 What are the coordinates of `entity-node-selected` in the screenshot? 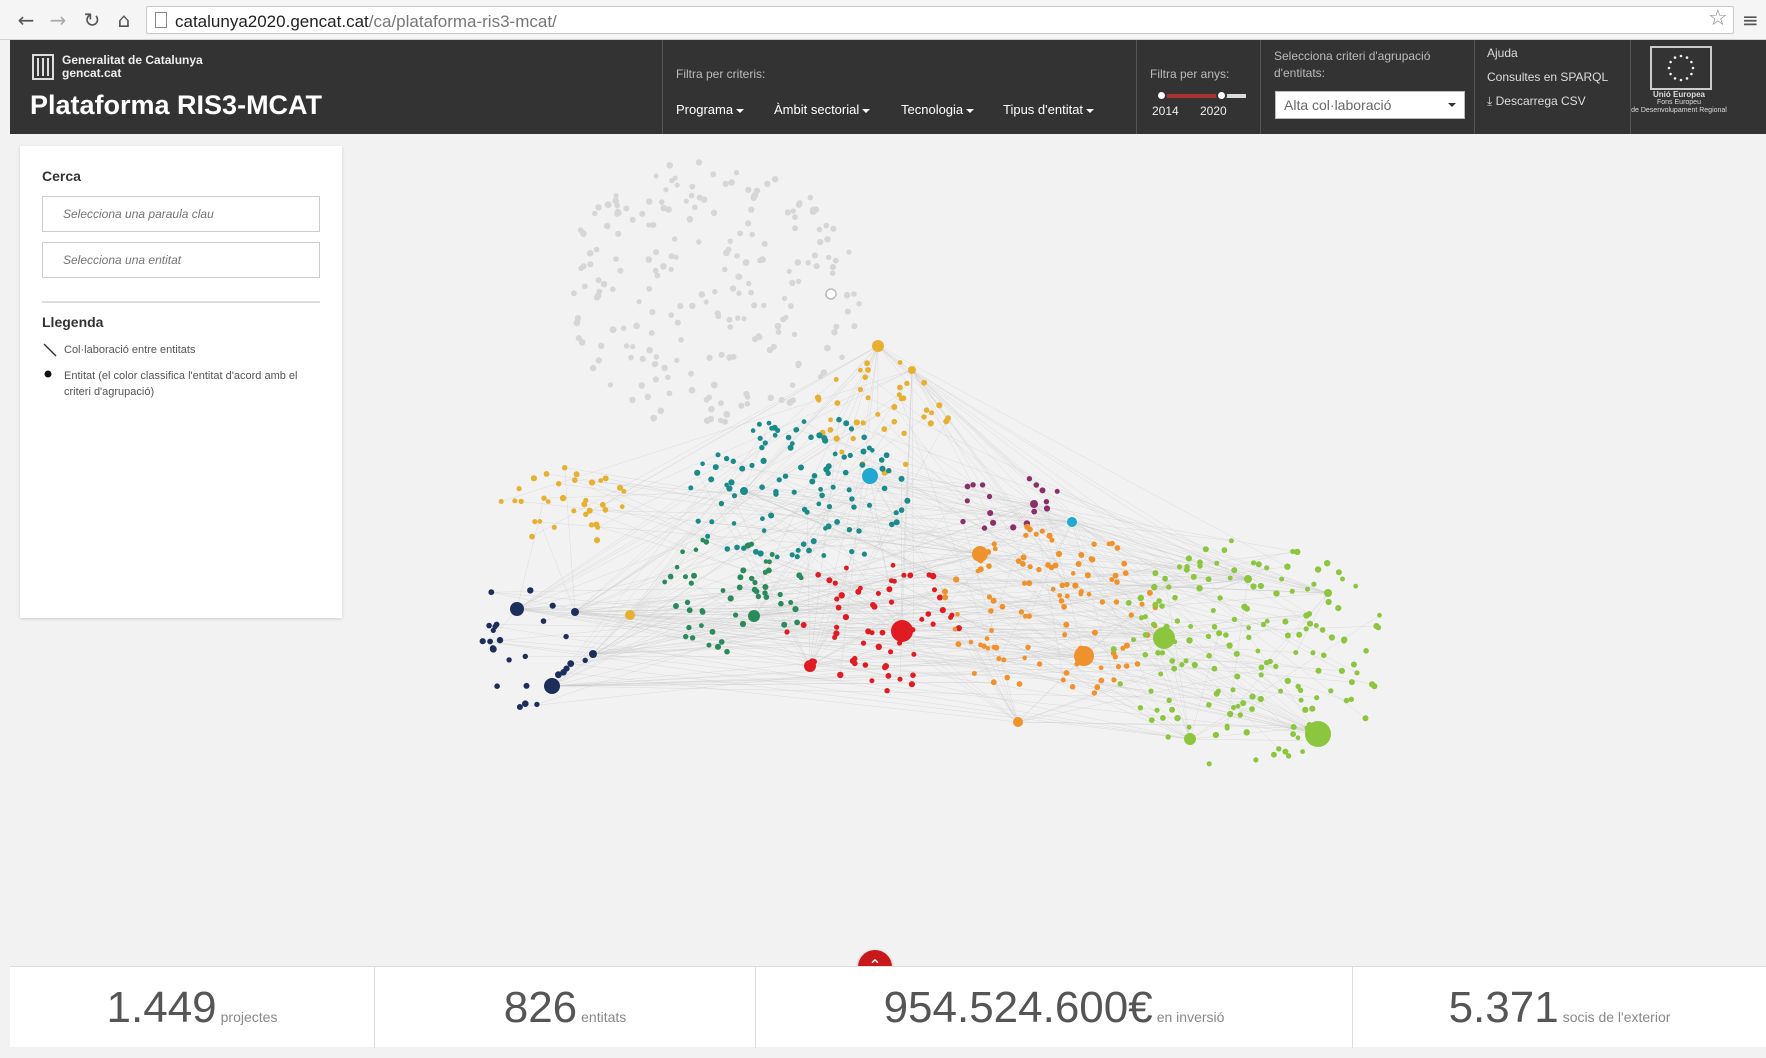 It's located at (831, 294).